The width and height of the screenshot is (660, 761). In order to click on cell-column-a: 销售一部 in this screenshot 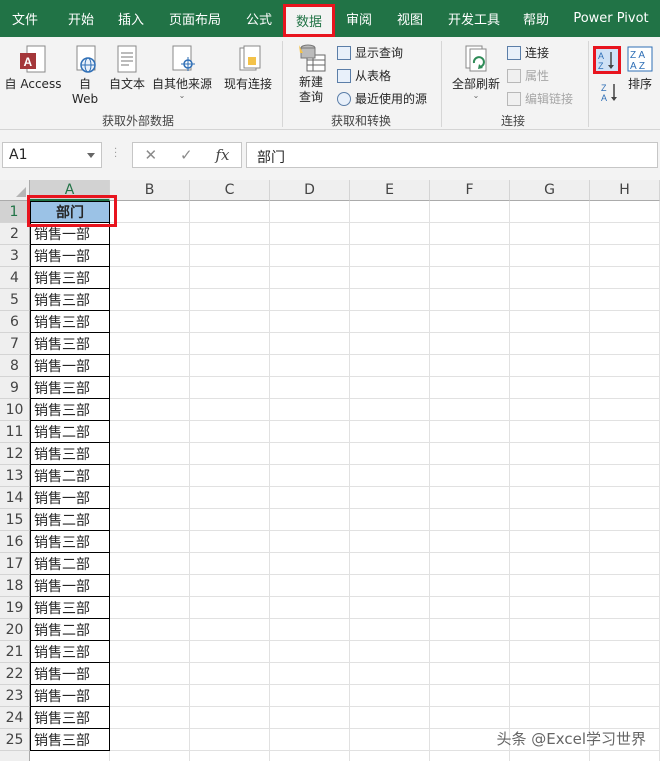, I will do `click(70, 256)`.